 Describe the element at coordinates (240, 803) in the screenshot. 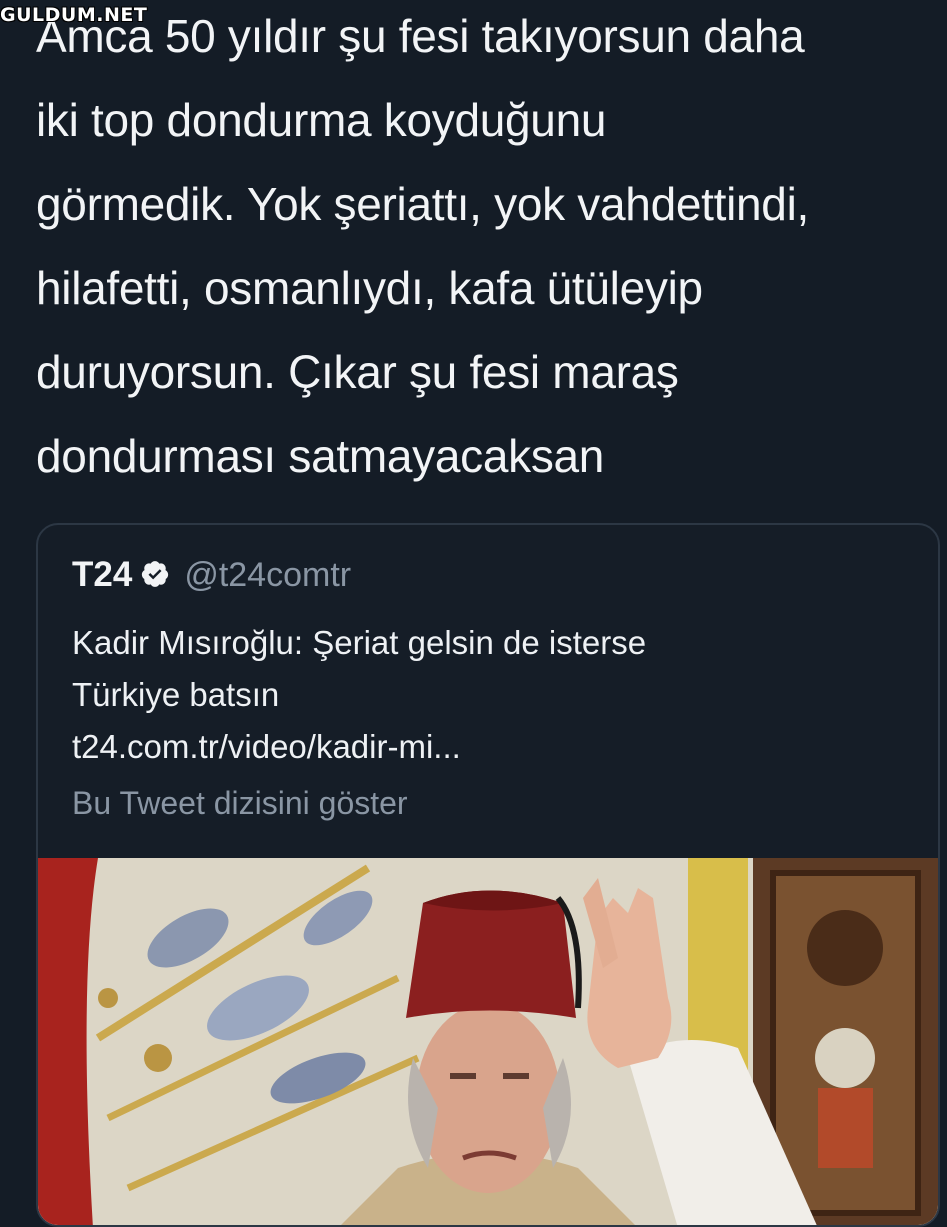

I see `show-thread-link: Bu Tweet dizisini göster` at that location.